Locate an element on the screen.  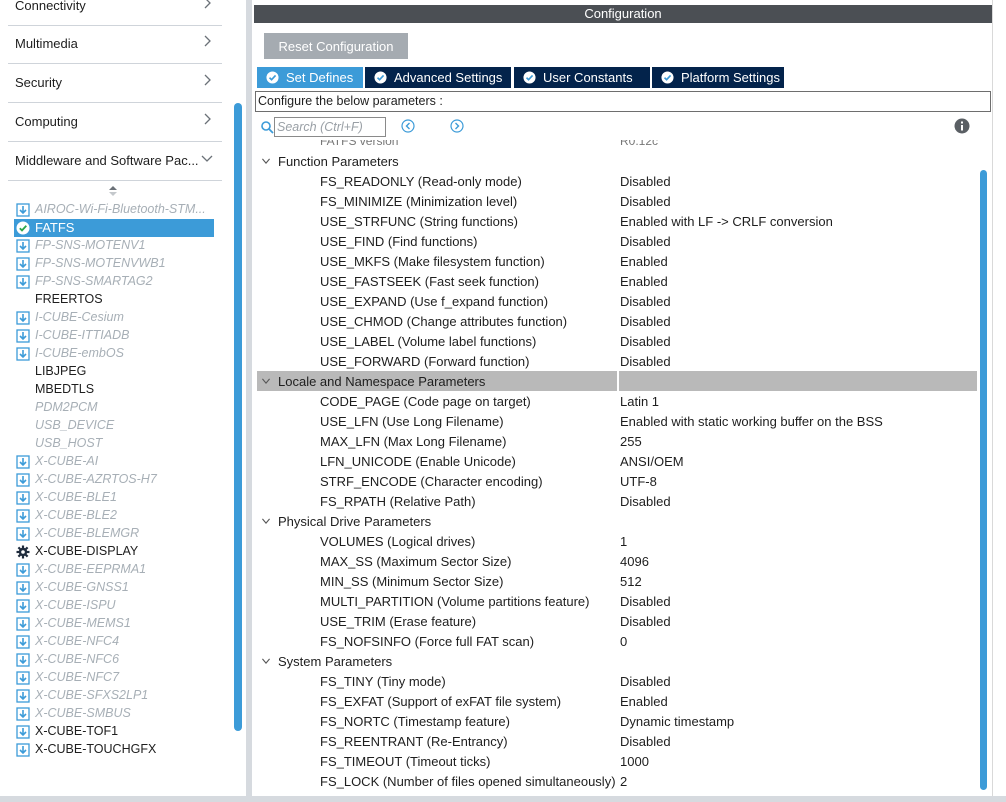
search-previous-icon is located at coordinates (408, 126).